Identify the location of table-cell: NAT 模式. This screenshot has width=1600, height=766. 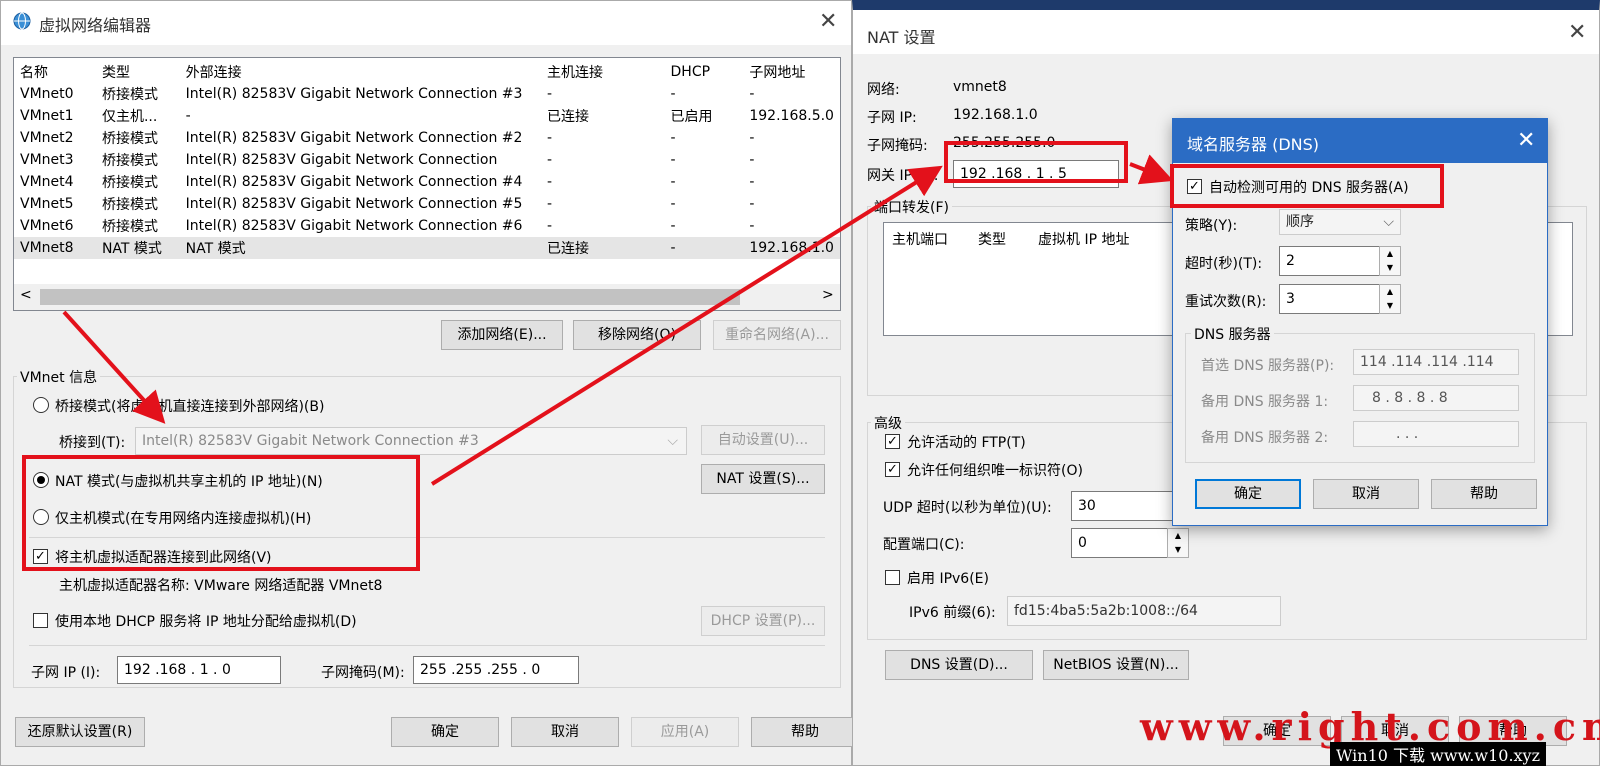
(215, 249).